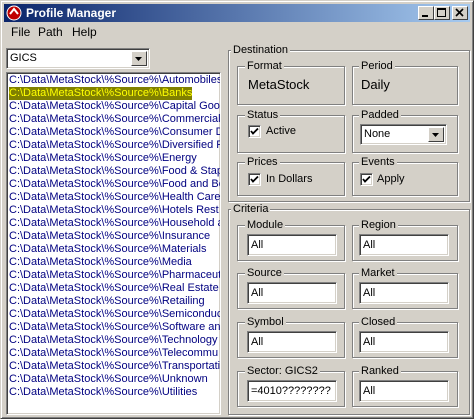  What do you see at coordinates (377, 134) in the screenshot?
I see `padded-combo-value: None` at bounding box center [377, 134].